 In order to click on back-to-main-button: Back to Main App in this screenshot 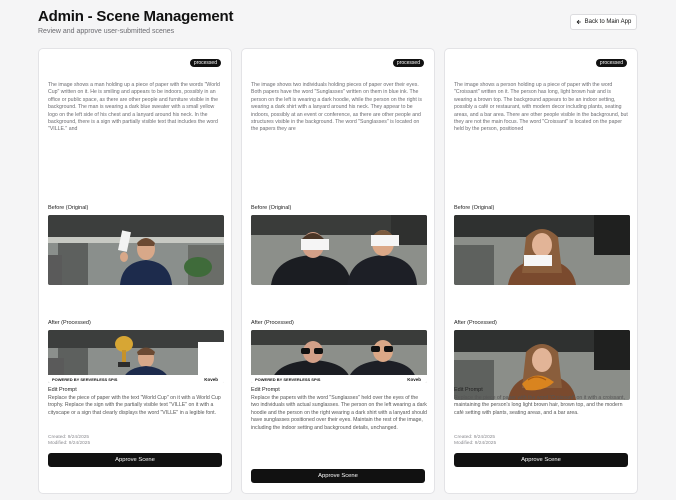, I will do `click(603, 22)`.